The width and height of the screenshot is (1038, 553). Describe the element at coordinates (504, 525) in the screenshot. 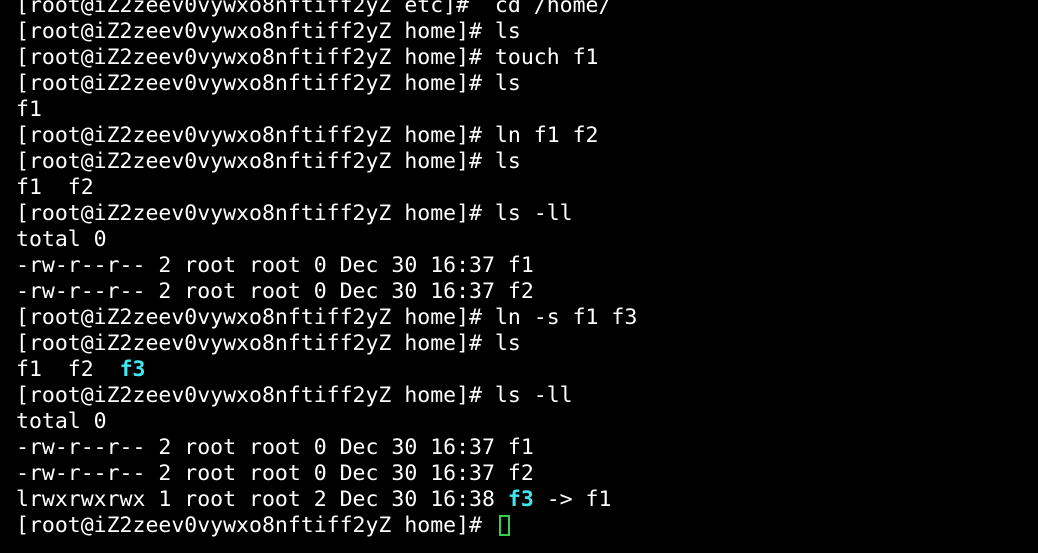

I see `text-cursor` at that location.